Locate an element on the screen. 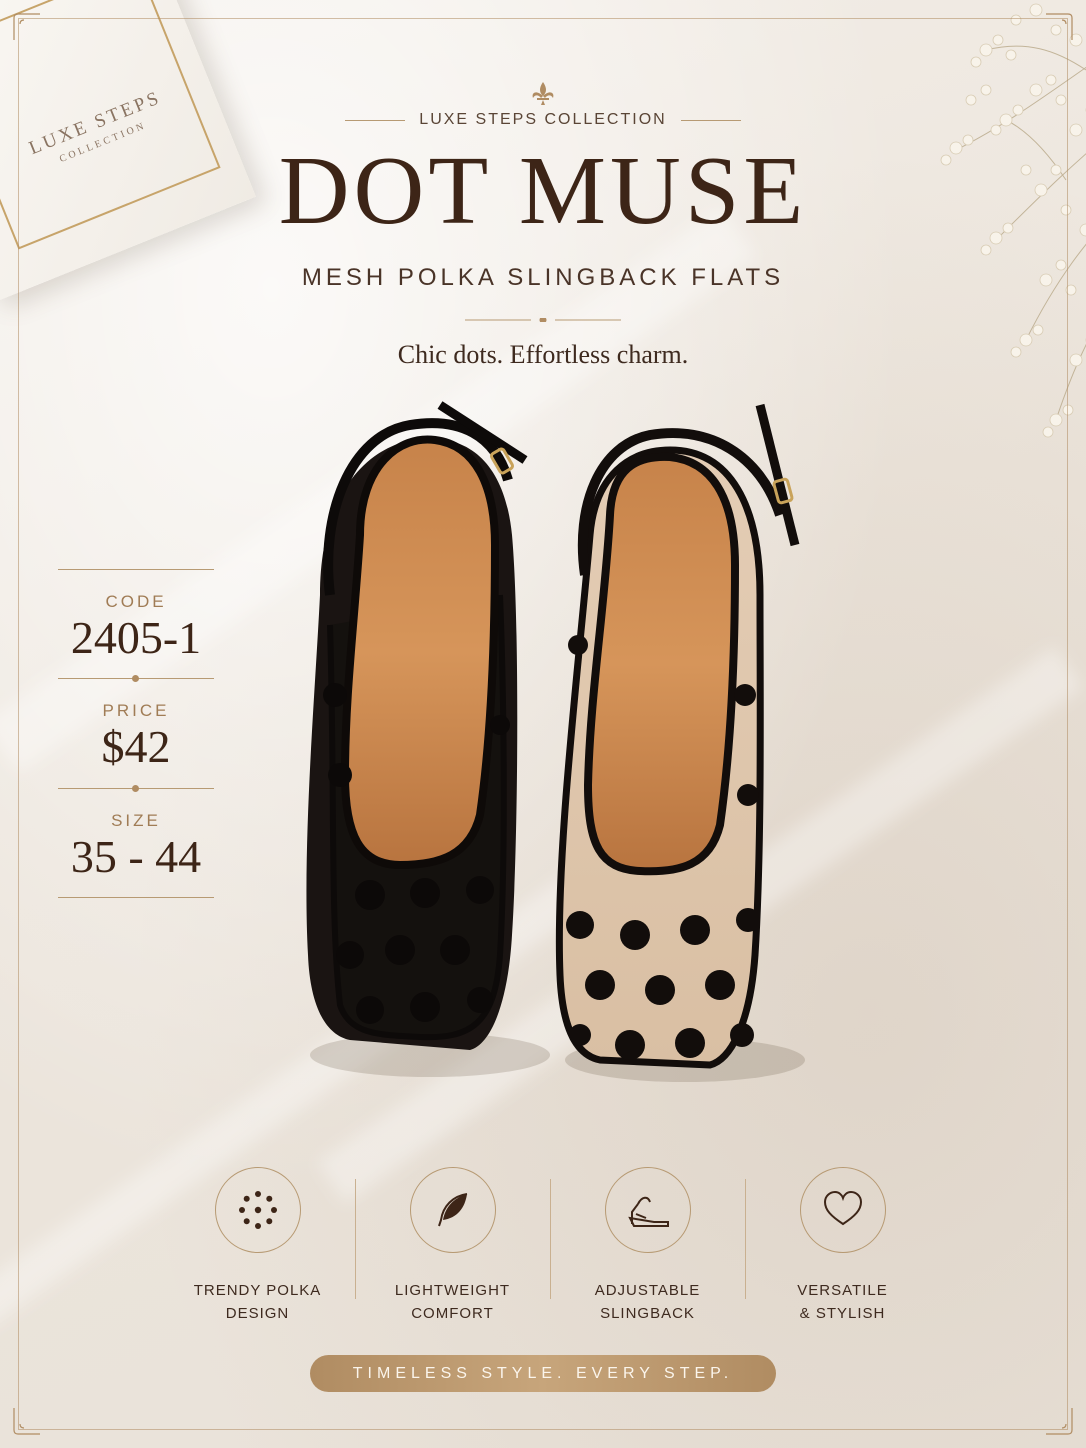 Image resolution: width=1086 pixels, height=1448 pixels. spec-size: SIZE 35 - 44 is located at coordinates (136, 843).